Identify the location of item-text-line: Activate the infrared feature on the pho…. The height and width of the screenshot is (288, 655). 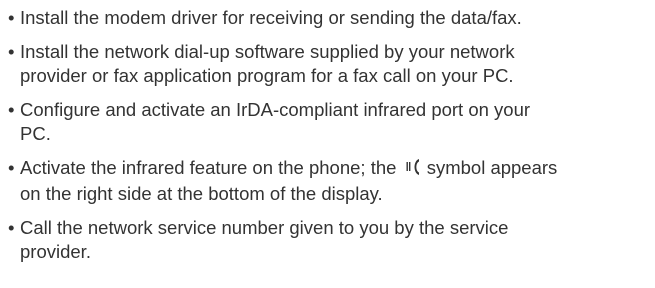
(211, 167).